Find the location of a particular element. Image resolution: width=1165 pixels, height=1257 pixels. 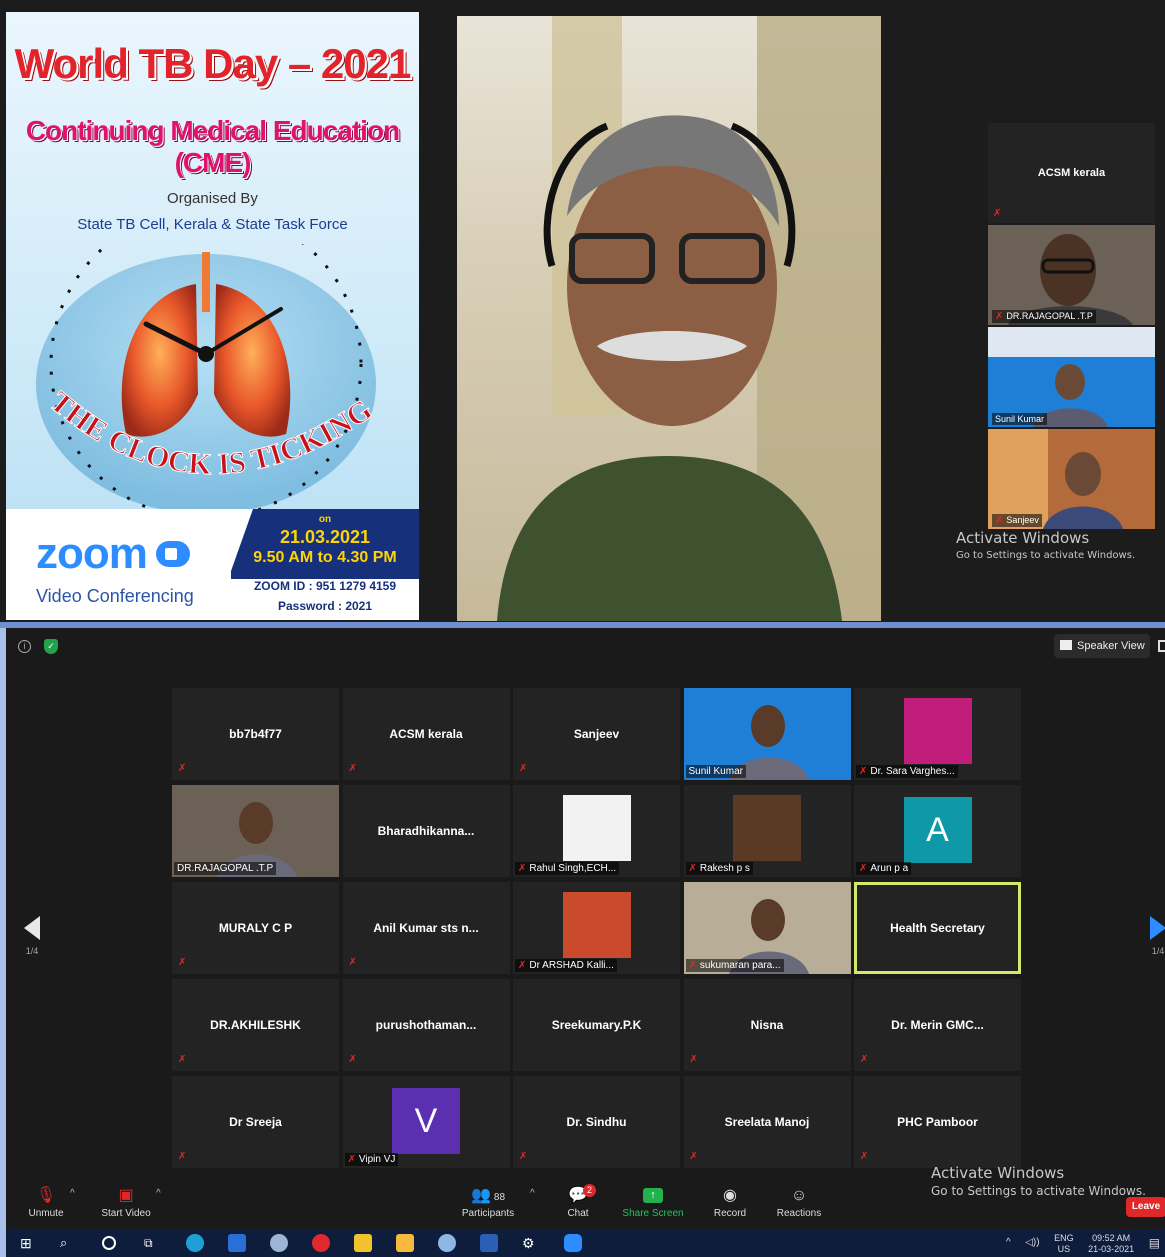

notifications-icon: ▤ is located at coordinates (1154, 1243).